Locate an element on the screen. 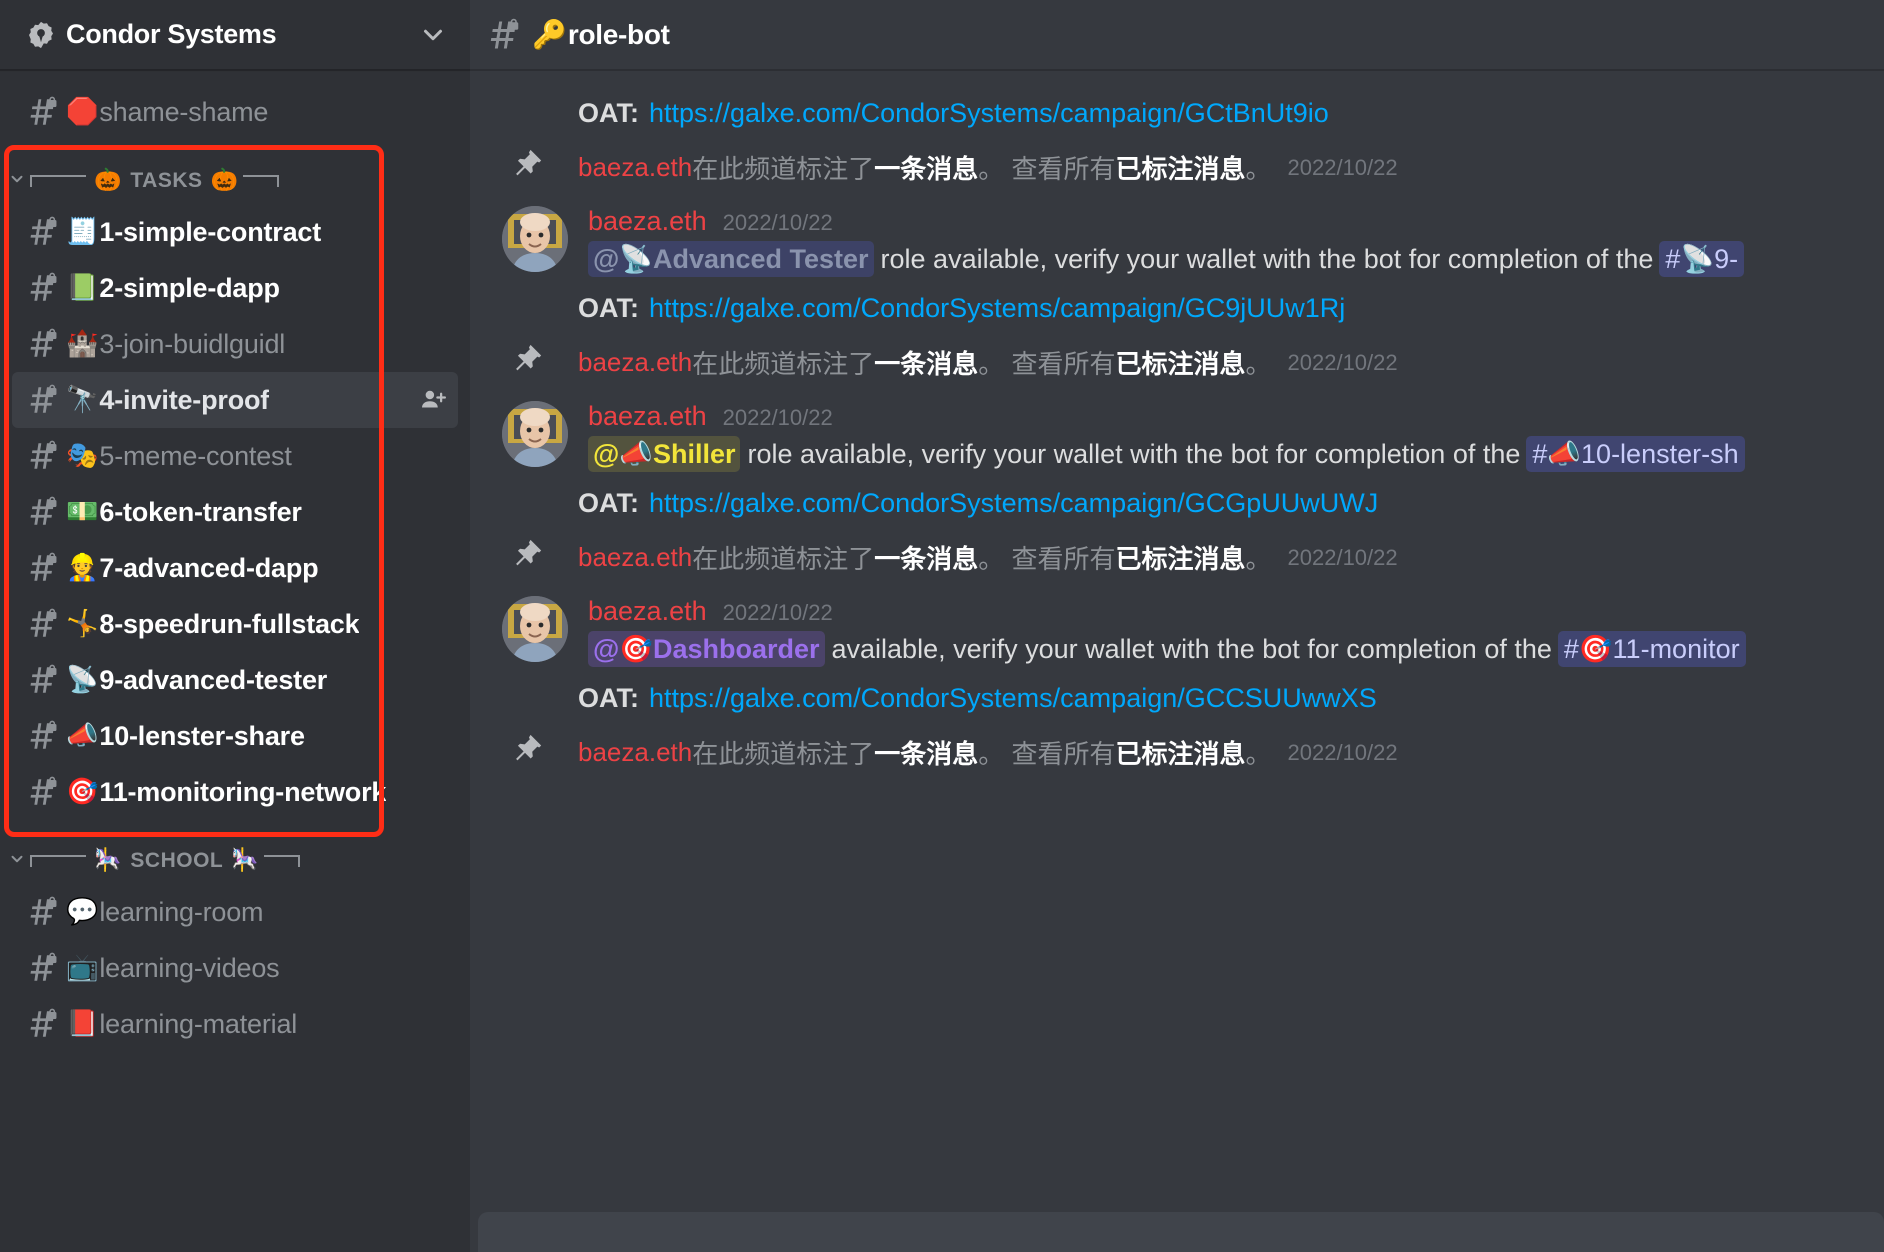  category-emoji-left: 🎃 is located at coordinates (108, 180).